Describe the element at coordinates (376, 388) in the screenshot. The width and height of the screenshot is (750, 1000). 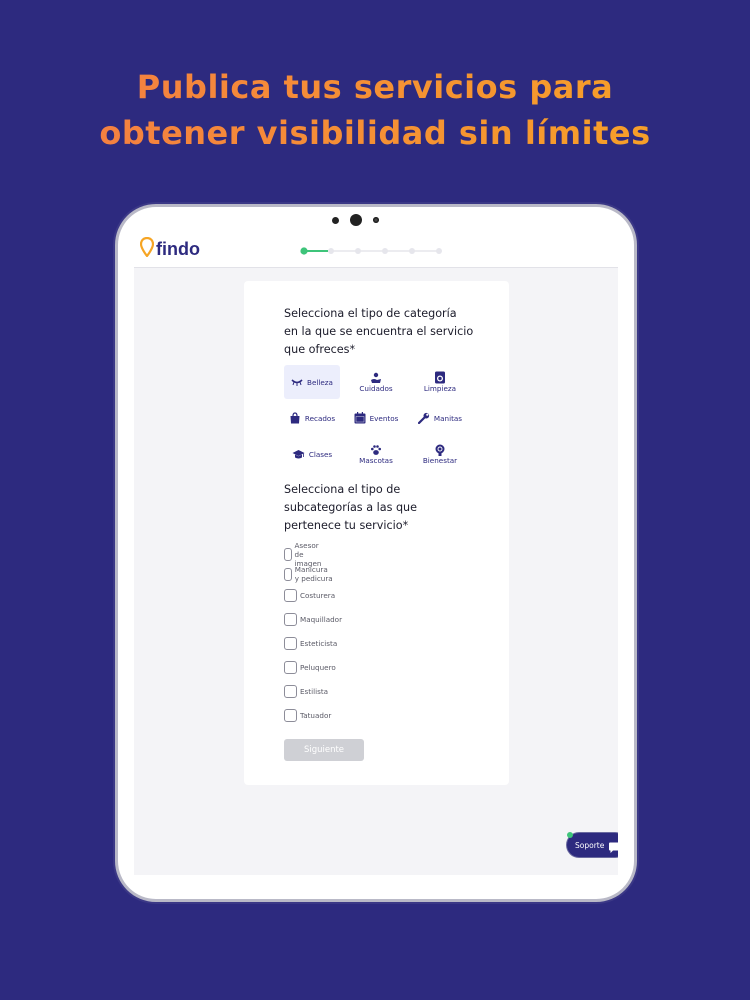
I see `category-label: Cuidados` at that location.